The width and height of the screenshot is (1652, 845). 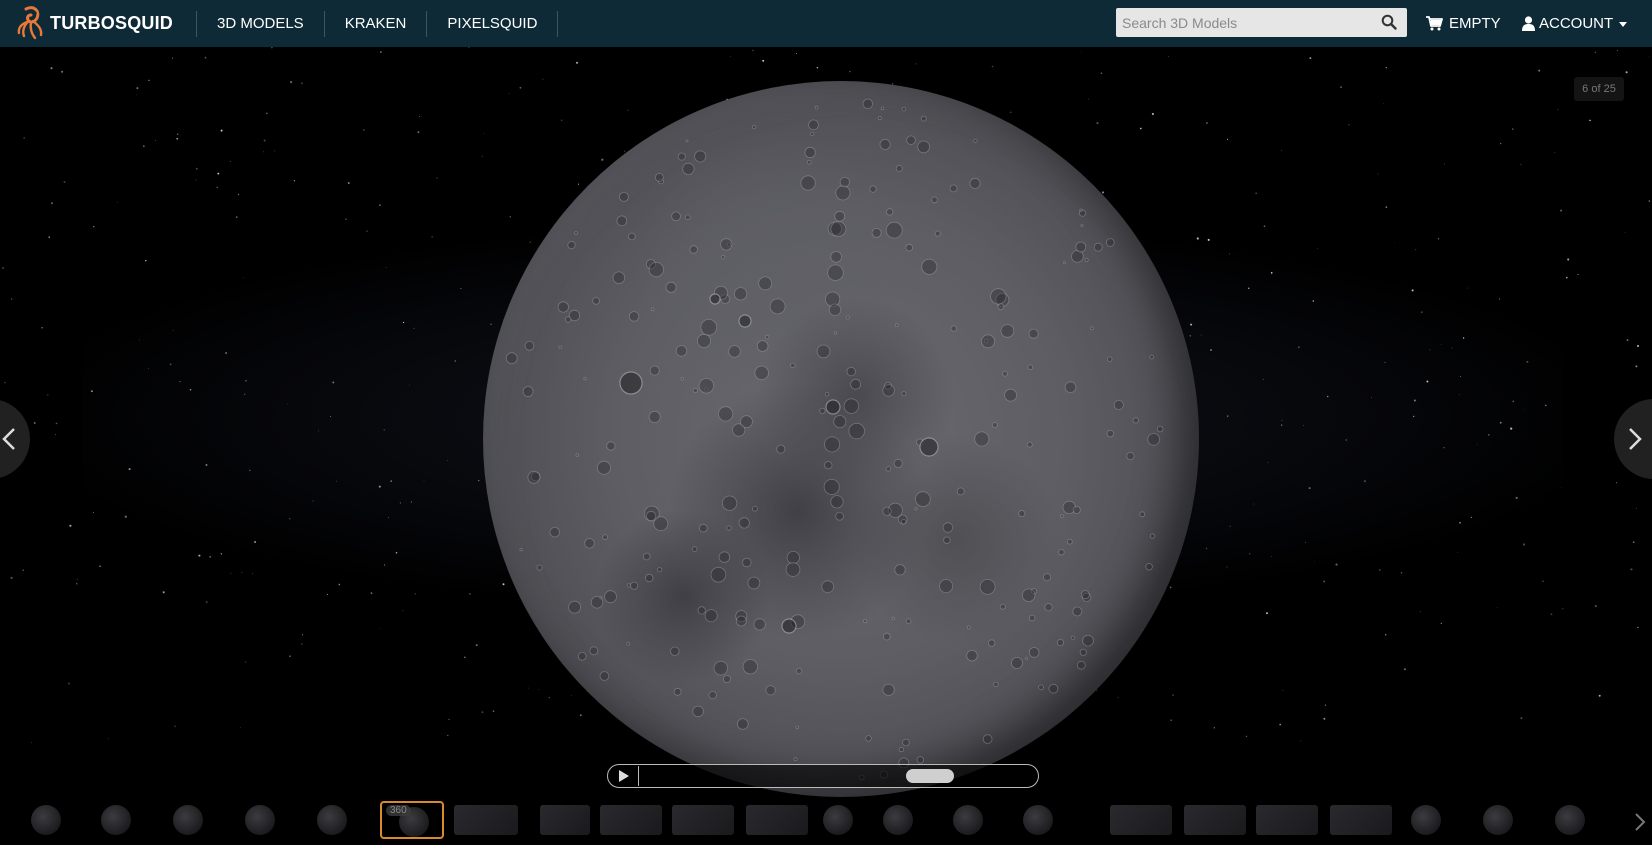 I want to click on cart-icon, so click(x=1434, y=23).